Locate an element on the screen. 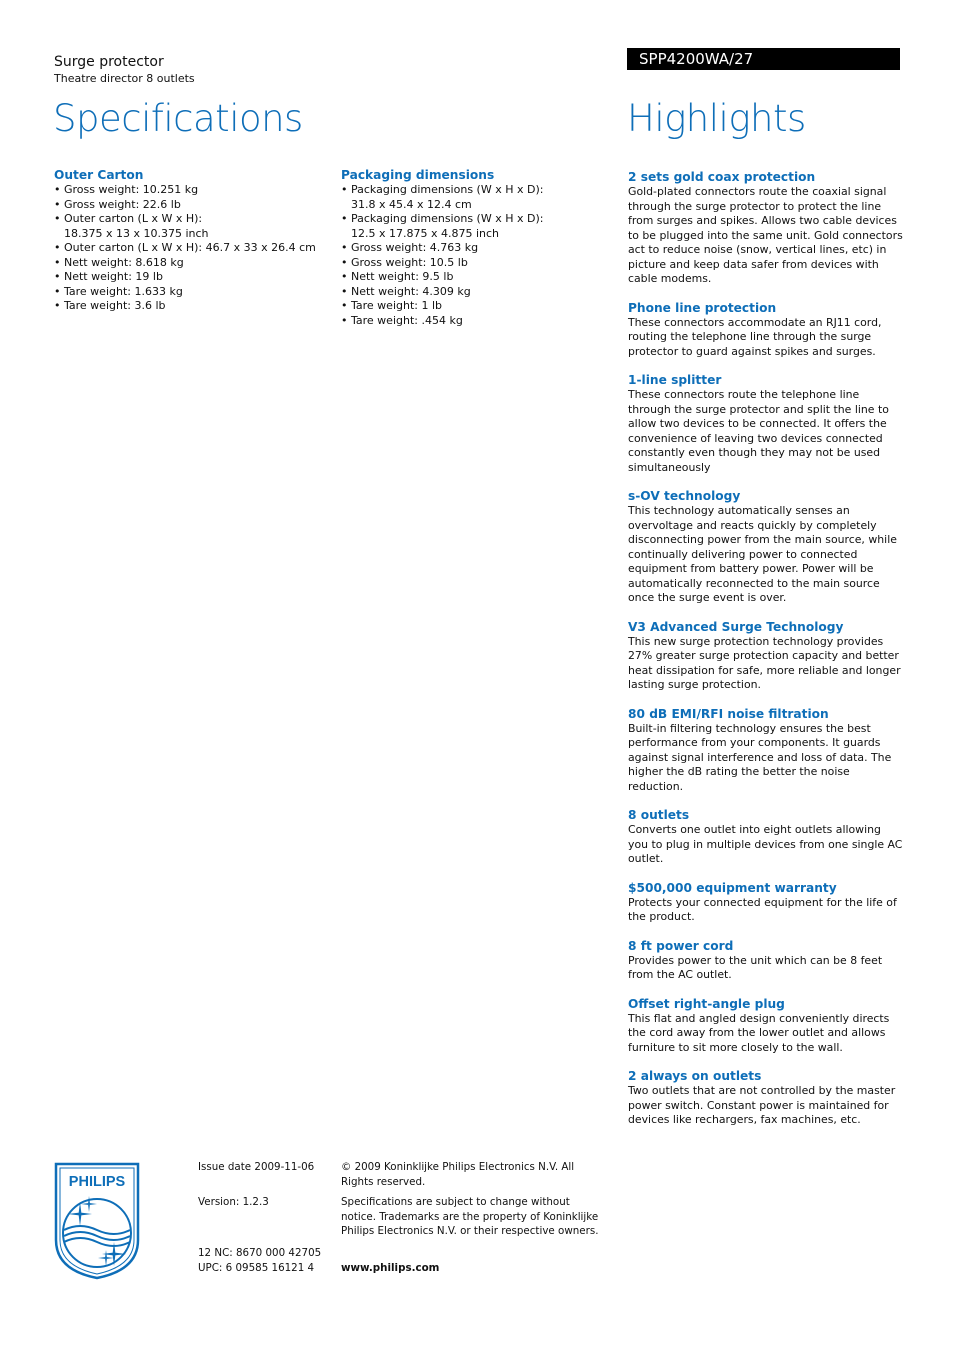  philips-logo-icon: PHILIPS is located at coordinates (97, 1221).